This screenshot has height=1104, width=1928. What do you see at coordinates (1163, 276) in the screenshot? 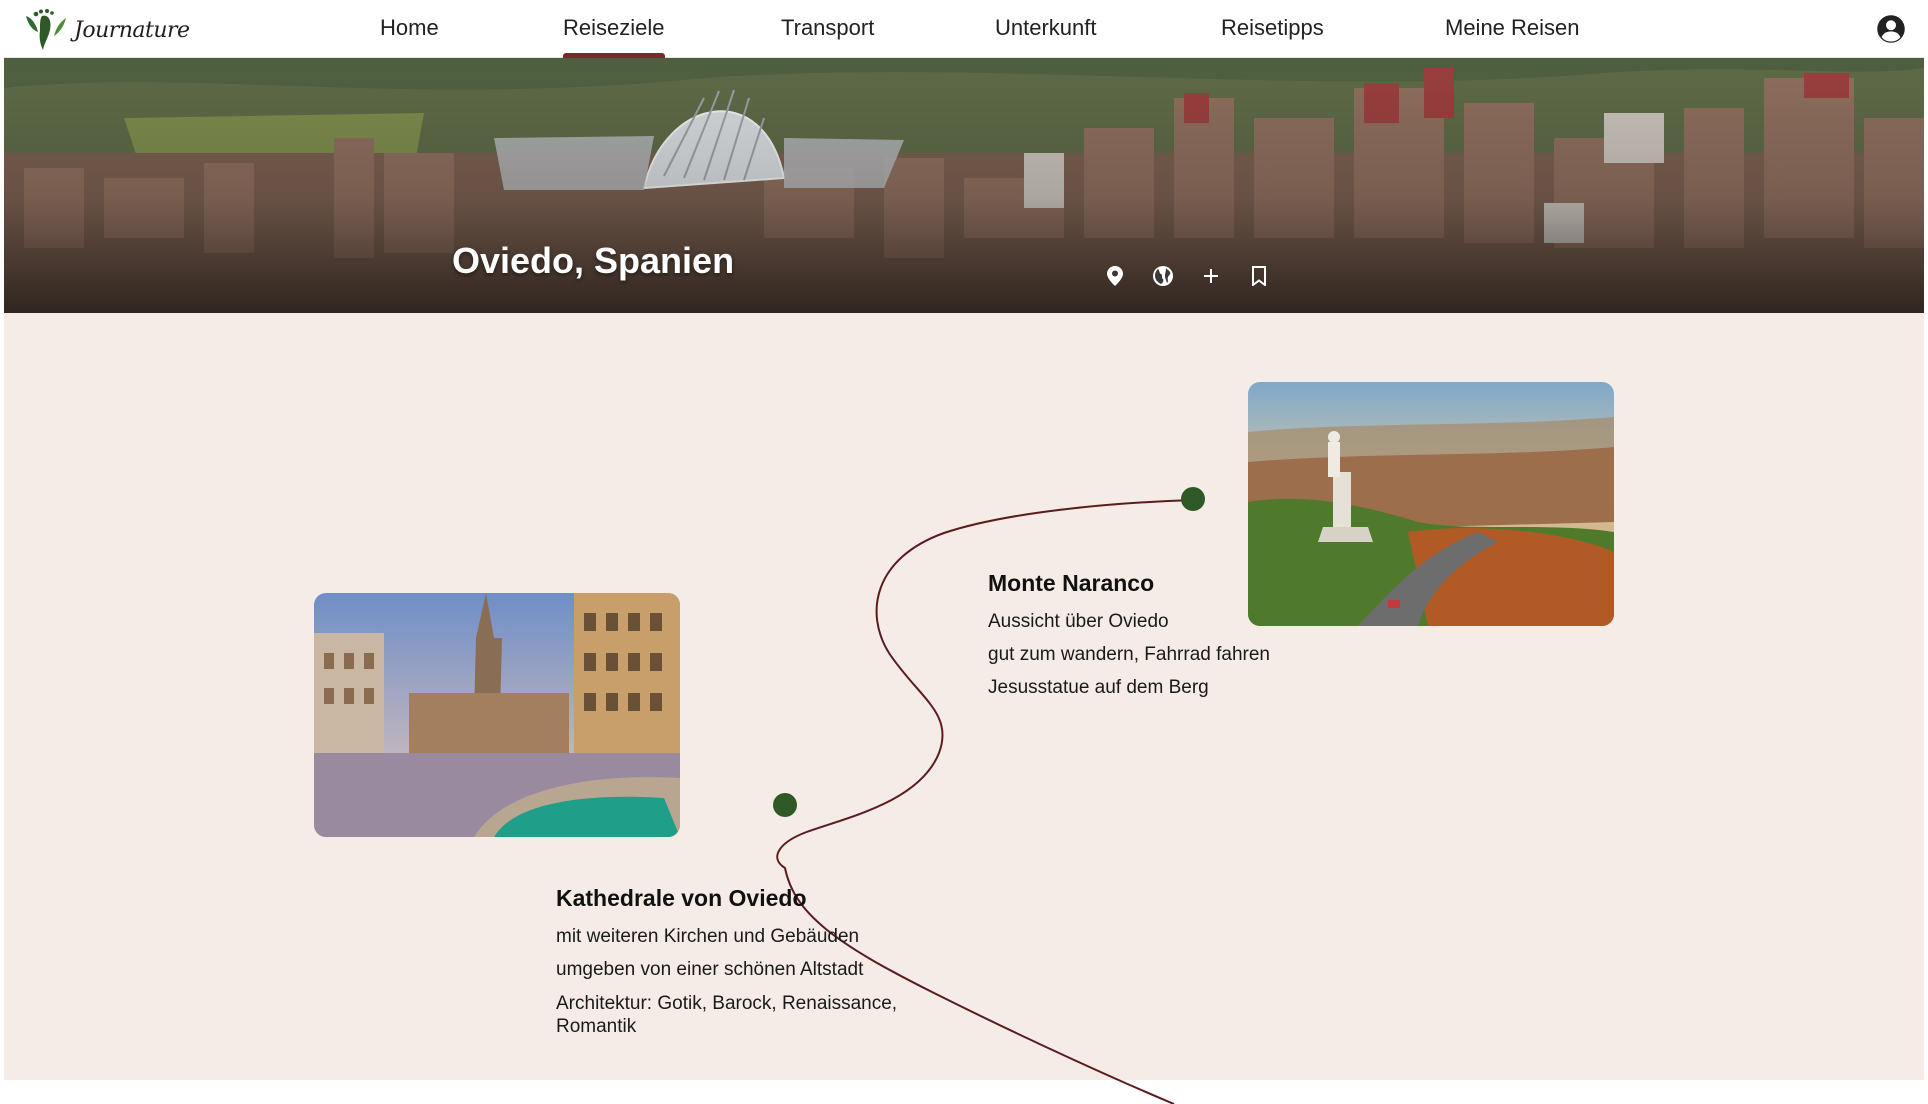
I see `globe-icon` at bounding box center [1163, 276].